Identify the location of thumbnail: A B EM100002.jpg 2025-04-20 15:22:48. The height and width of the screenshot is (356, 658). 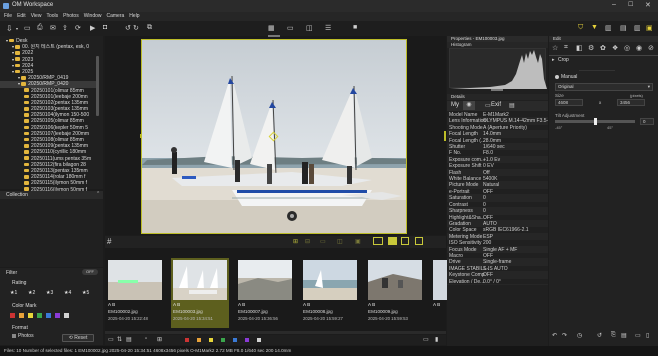
(135, 293).